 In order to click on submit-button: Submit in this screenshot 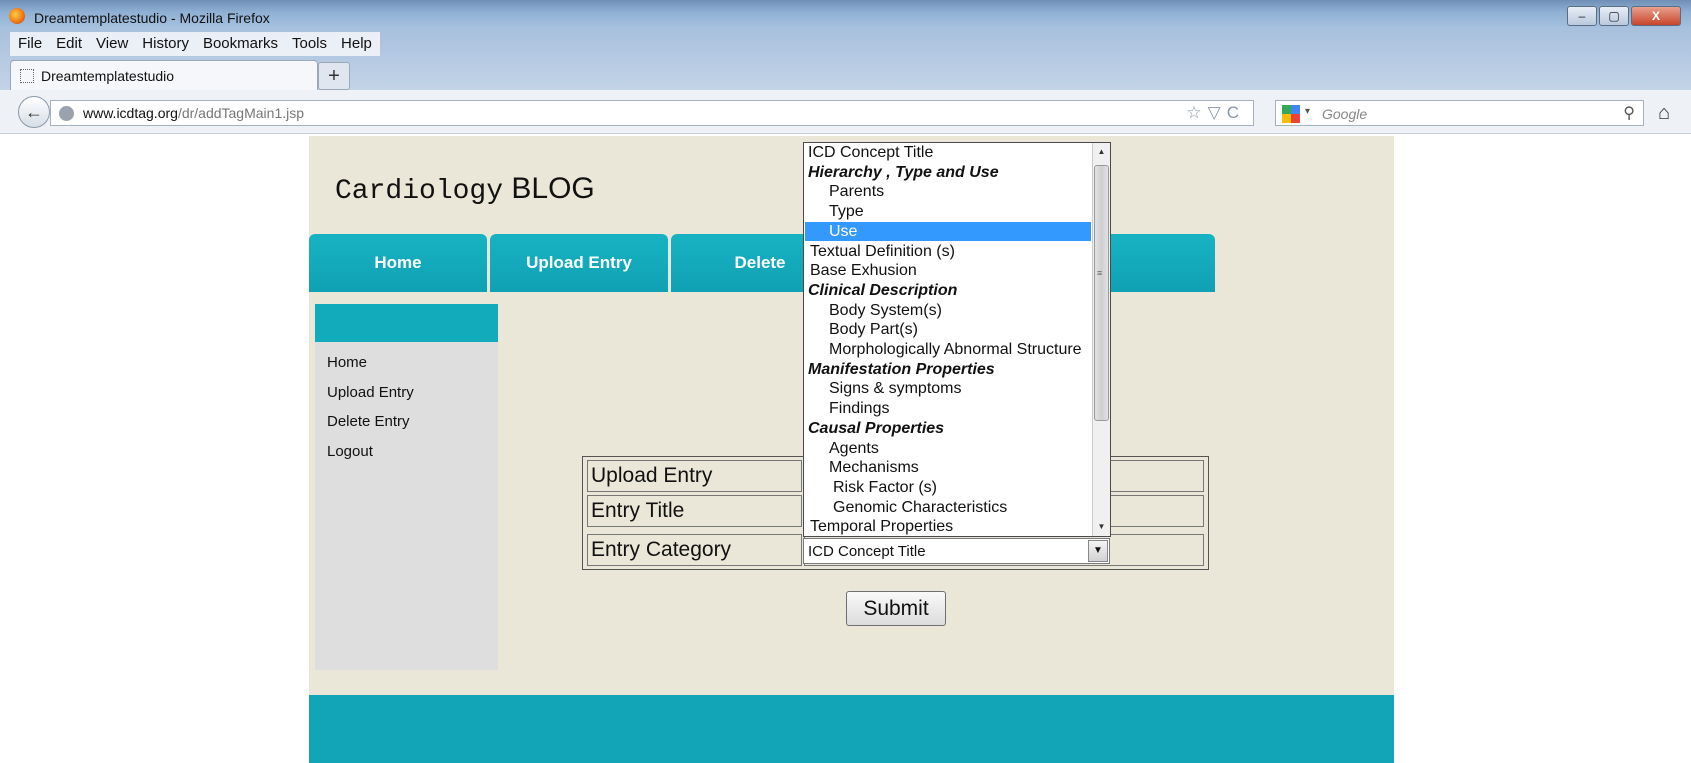, I will do `click(896, 608)`.